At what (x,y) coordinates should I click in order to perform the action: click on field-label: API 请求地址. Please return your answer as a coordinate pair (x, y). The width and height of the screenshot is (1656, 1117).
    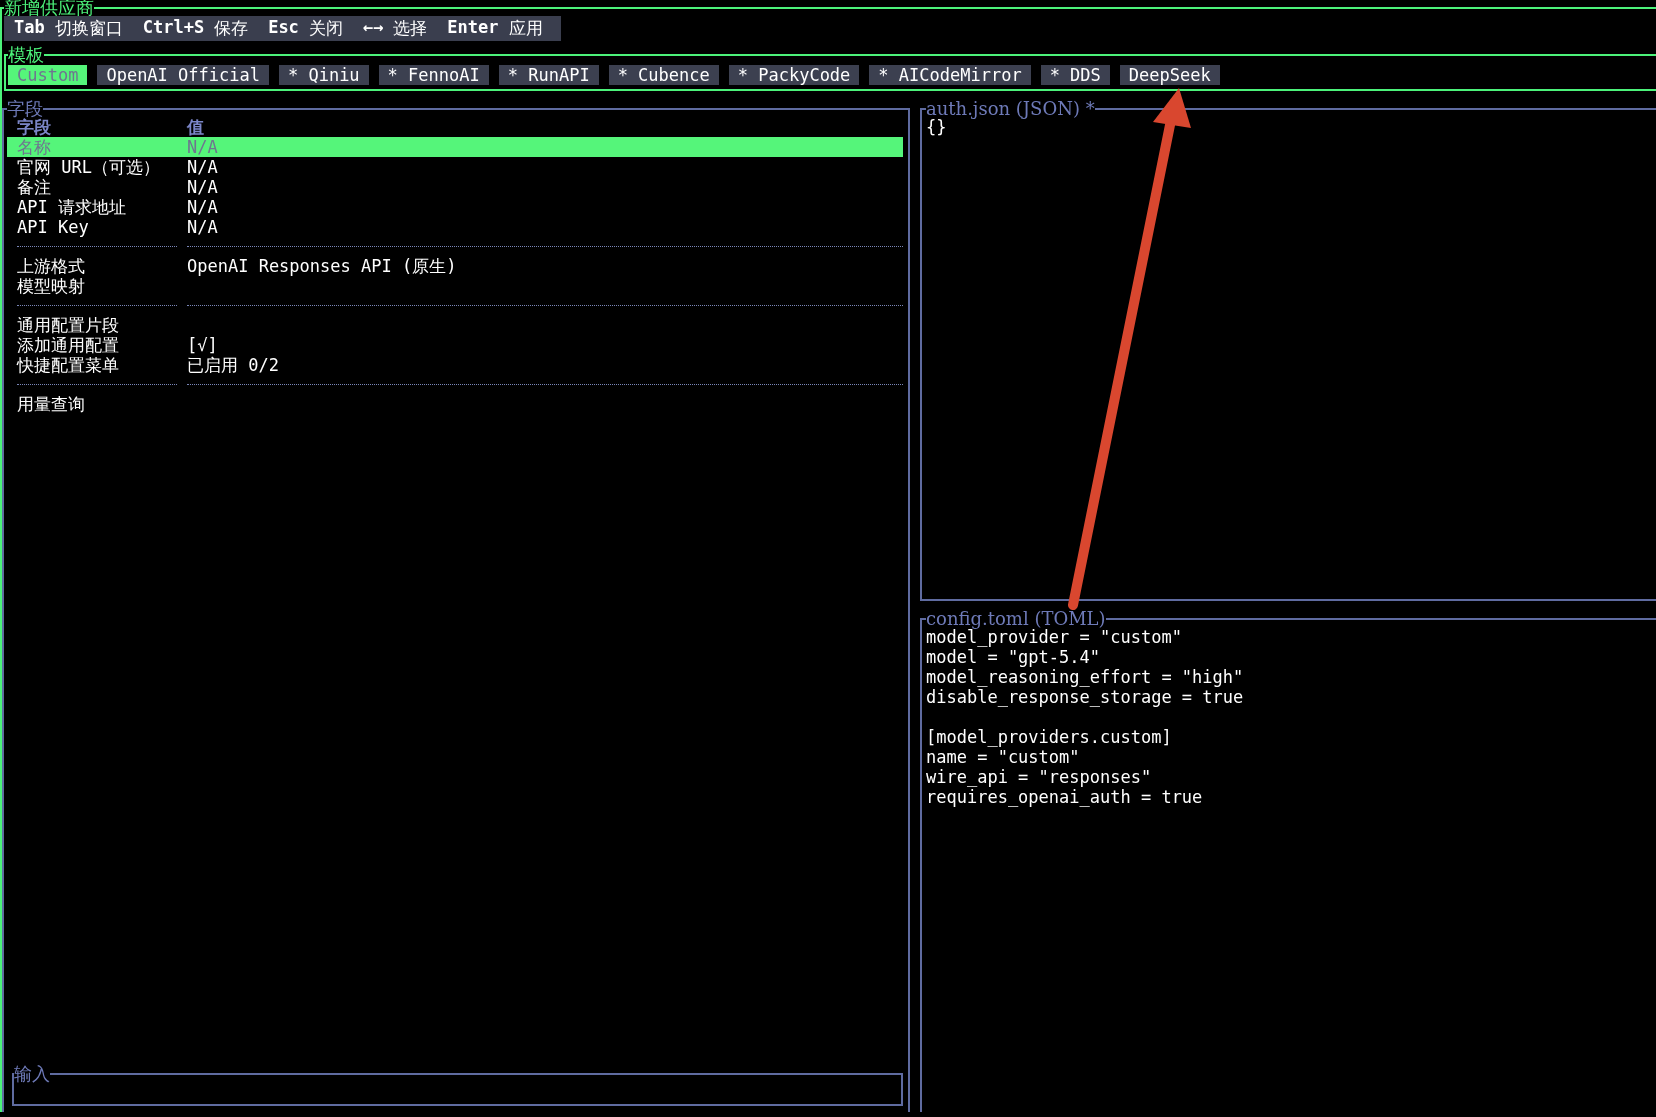
    Looking at the image, I should click on (71, 207).